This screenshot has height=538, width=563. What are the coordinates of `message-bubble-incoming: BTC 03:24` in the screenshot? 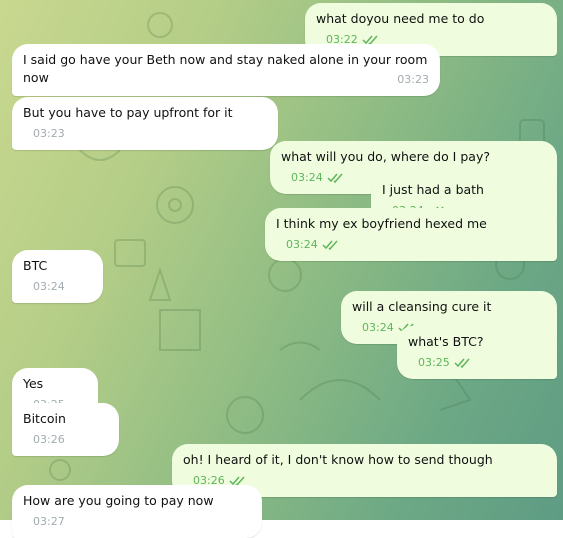 It's located at (57, 276).